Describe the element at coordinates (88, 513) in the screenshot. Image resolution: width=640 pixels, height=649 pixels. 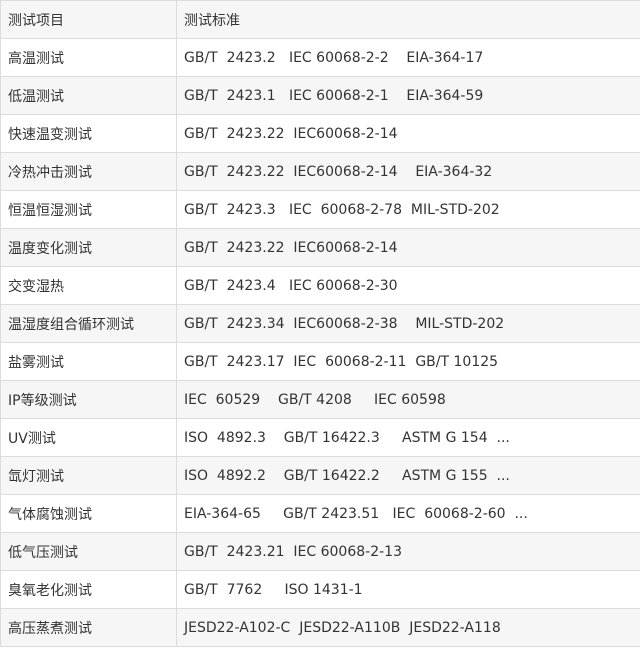
I see `test-item-cell: 气体腐蚀测试` at that location.